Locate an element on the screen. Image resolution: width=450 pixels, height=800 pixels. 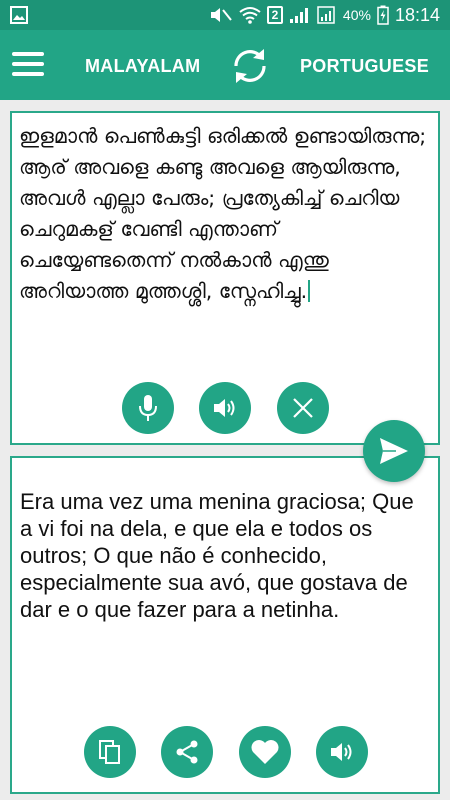
share-icon is located at coordinates (187, 752).